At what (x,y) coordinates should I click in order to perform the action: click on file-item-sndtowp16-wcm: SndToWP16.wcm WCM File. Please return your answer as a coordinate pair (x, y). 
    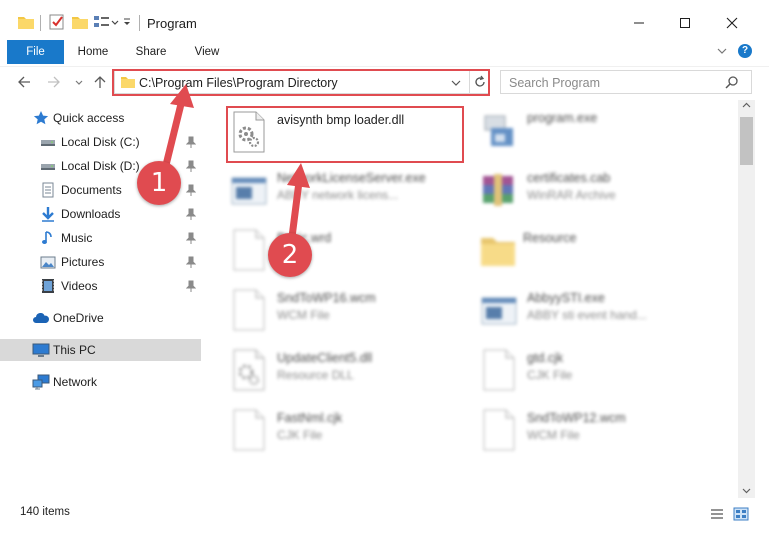
    Looking at the image, I should click on (349, 312).